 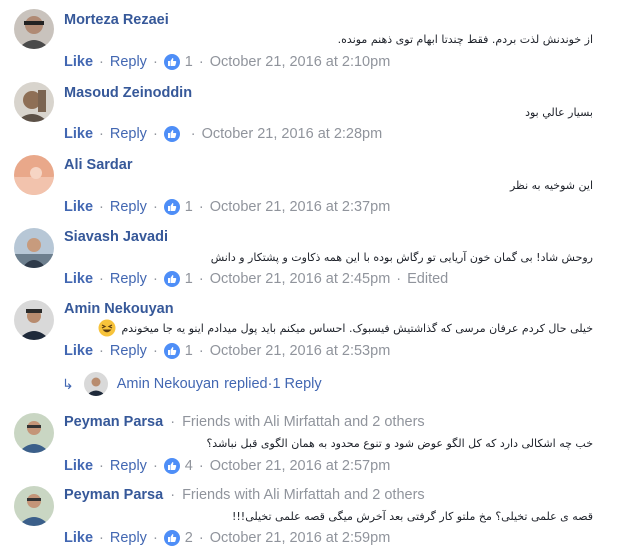 I want to click on reaction-count, so click(x=174, y=134).